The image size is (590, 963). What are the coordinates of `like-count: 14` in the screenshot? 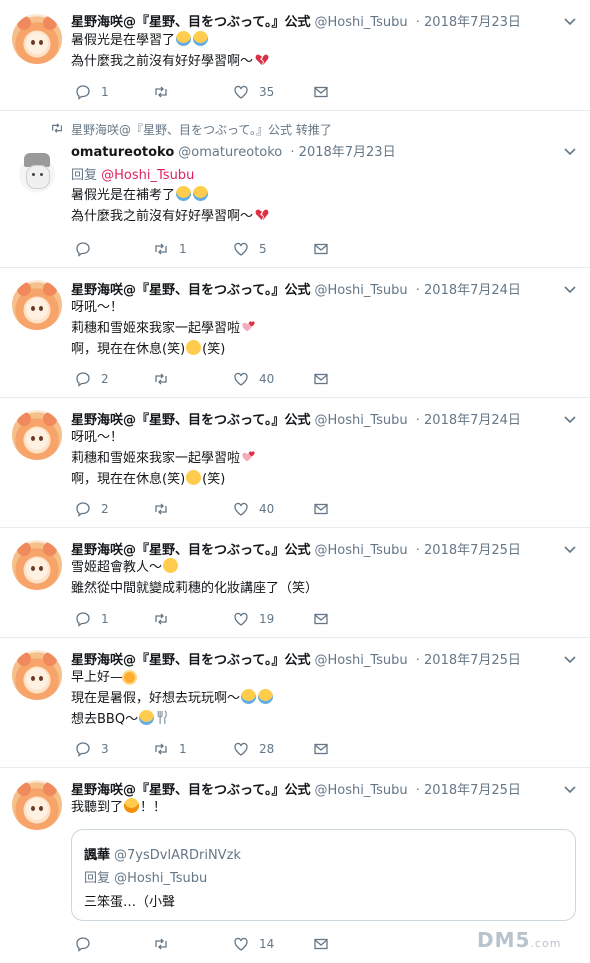 It's located at (267, 944).